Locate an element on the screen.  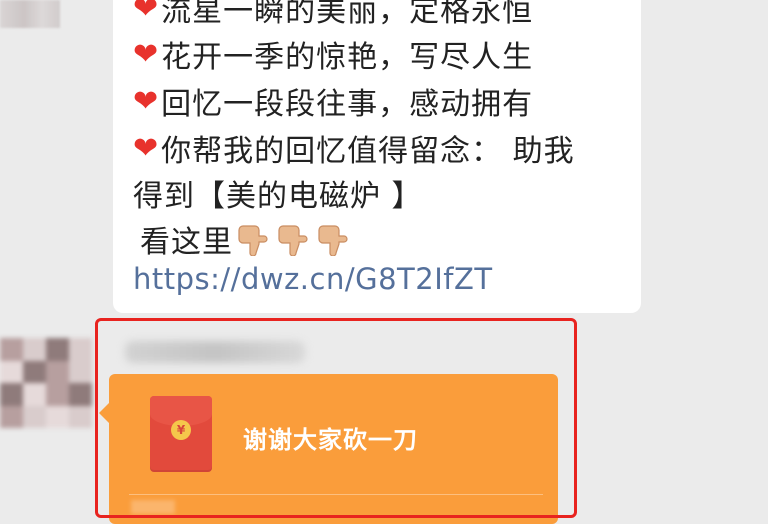
message-line-1: ❤ 流星一瞬的美丽，定格永恒 is located at coordinates (333, 15).